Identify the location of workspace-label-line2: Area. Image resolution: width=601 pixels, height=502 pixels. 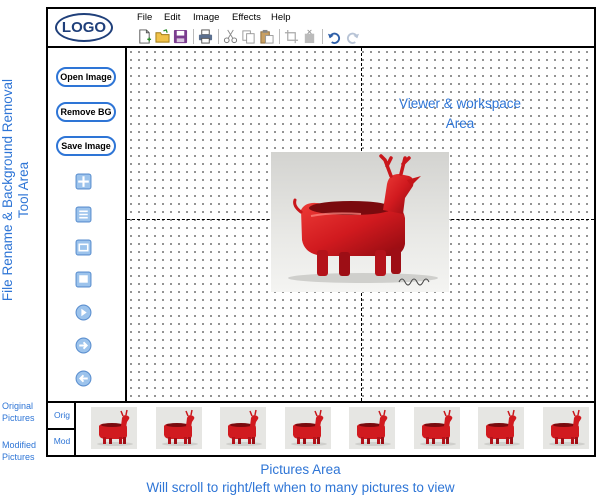
(460, 123).